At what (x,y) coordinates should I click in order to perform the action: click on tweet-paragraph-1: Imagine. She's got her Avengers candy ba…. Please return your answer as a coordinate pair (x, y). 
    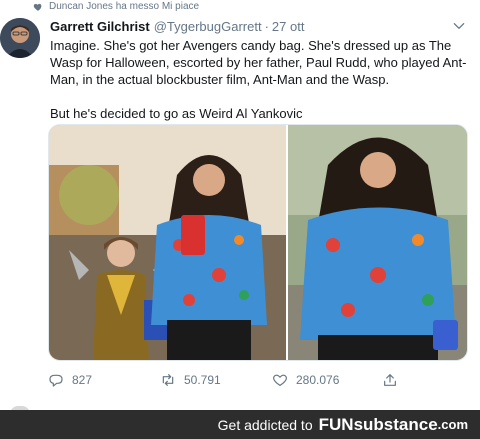
    Looking at the image, I should click on (258, 62).